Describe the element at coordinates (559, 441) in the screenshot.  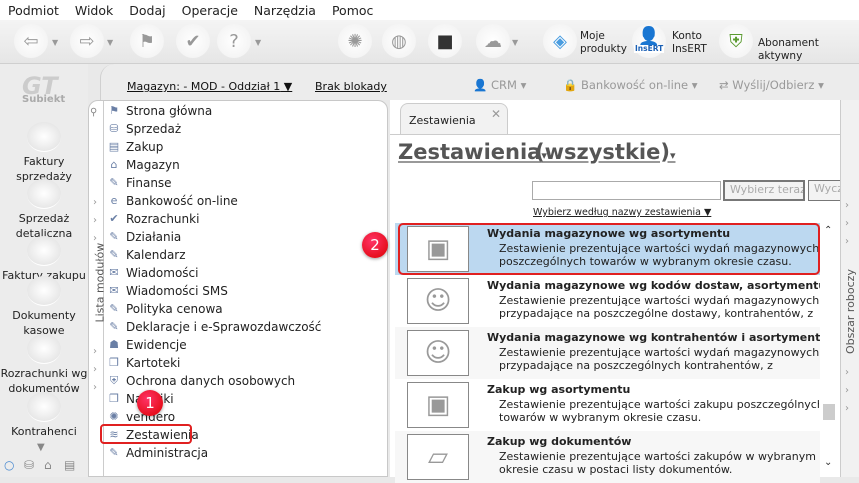
I see `report-title: Zakup wg dokumentów` at that location.